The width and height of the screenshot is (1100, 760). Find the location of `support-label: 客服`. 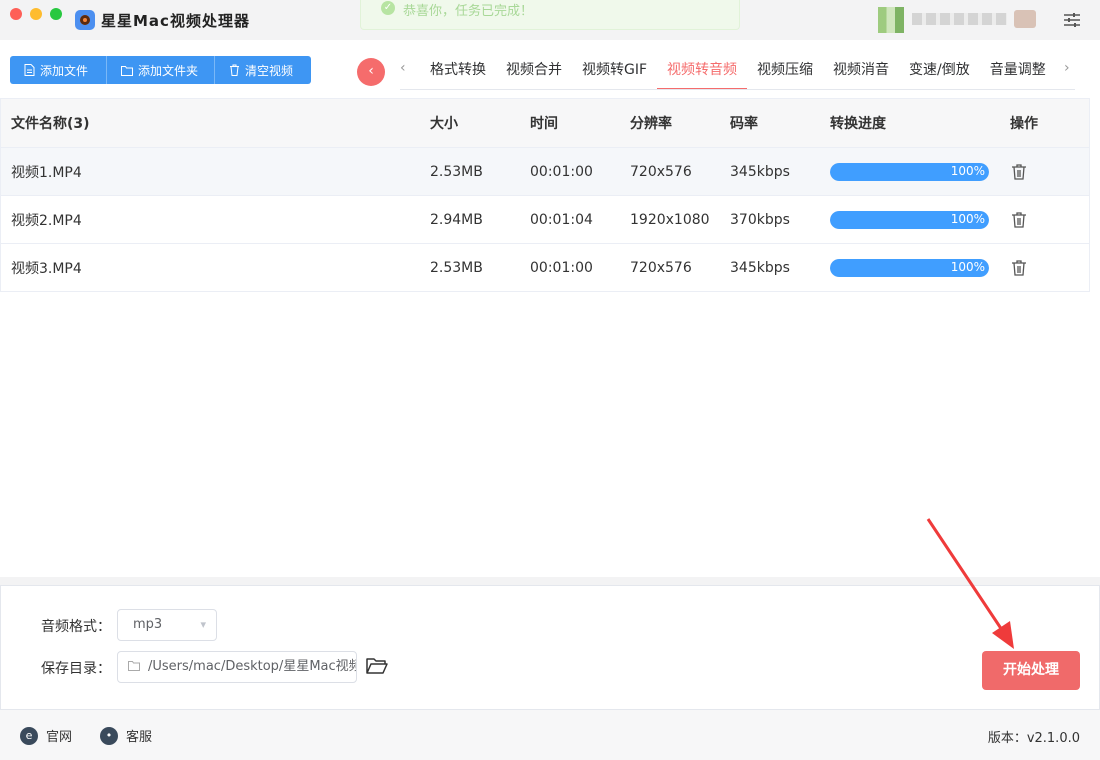

support-label: 客服 is located at coordinates (139, 737).